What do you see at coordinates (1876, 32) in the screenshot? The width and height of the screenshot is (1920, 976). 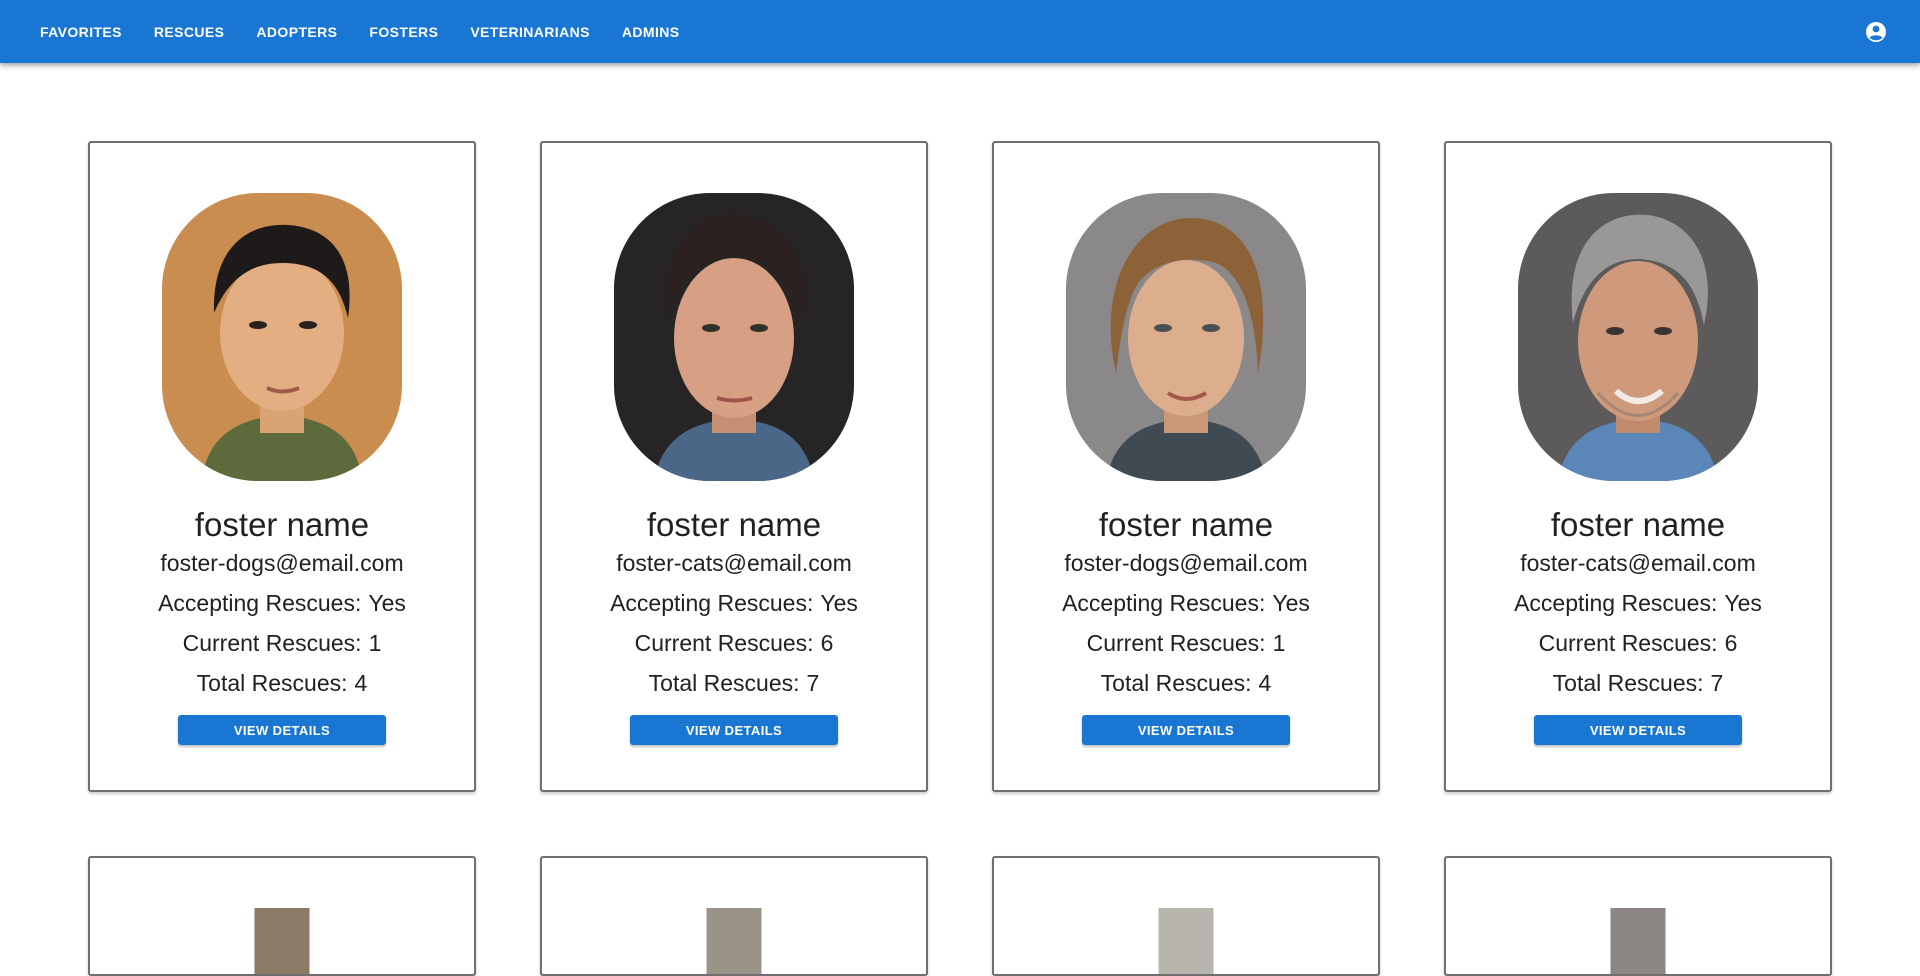 I see `account-circle-icon` at bounding box center [1876, 32].